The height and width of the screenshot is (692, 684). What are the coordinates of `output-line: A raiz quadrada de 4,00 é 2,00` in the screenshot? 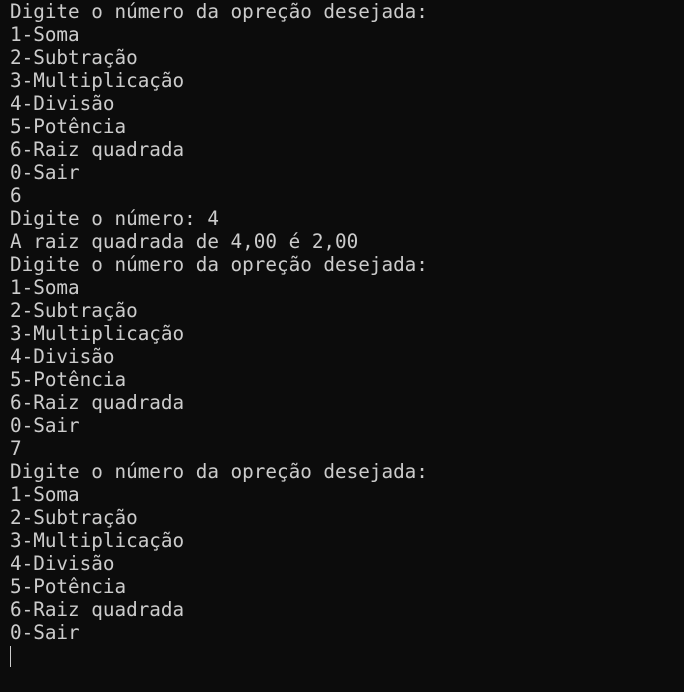 It's located at (184, 241).